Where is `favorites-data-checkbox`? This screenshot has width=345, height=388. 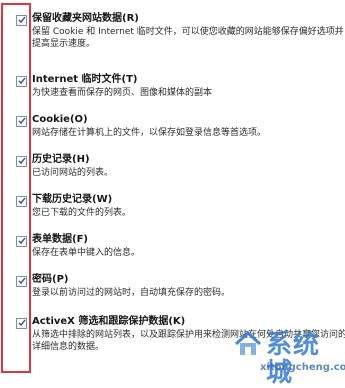 favorites-data-checkbox is located at coordinates (21, 20).